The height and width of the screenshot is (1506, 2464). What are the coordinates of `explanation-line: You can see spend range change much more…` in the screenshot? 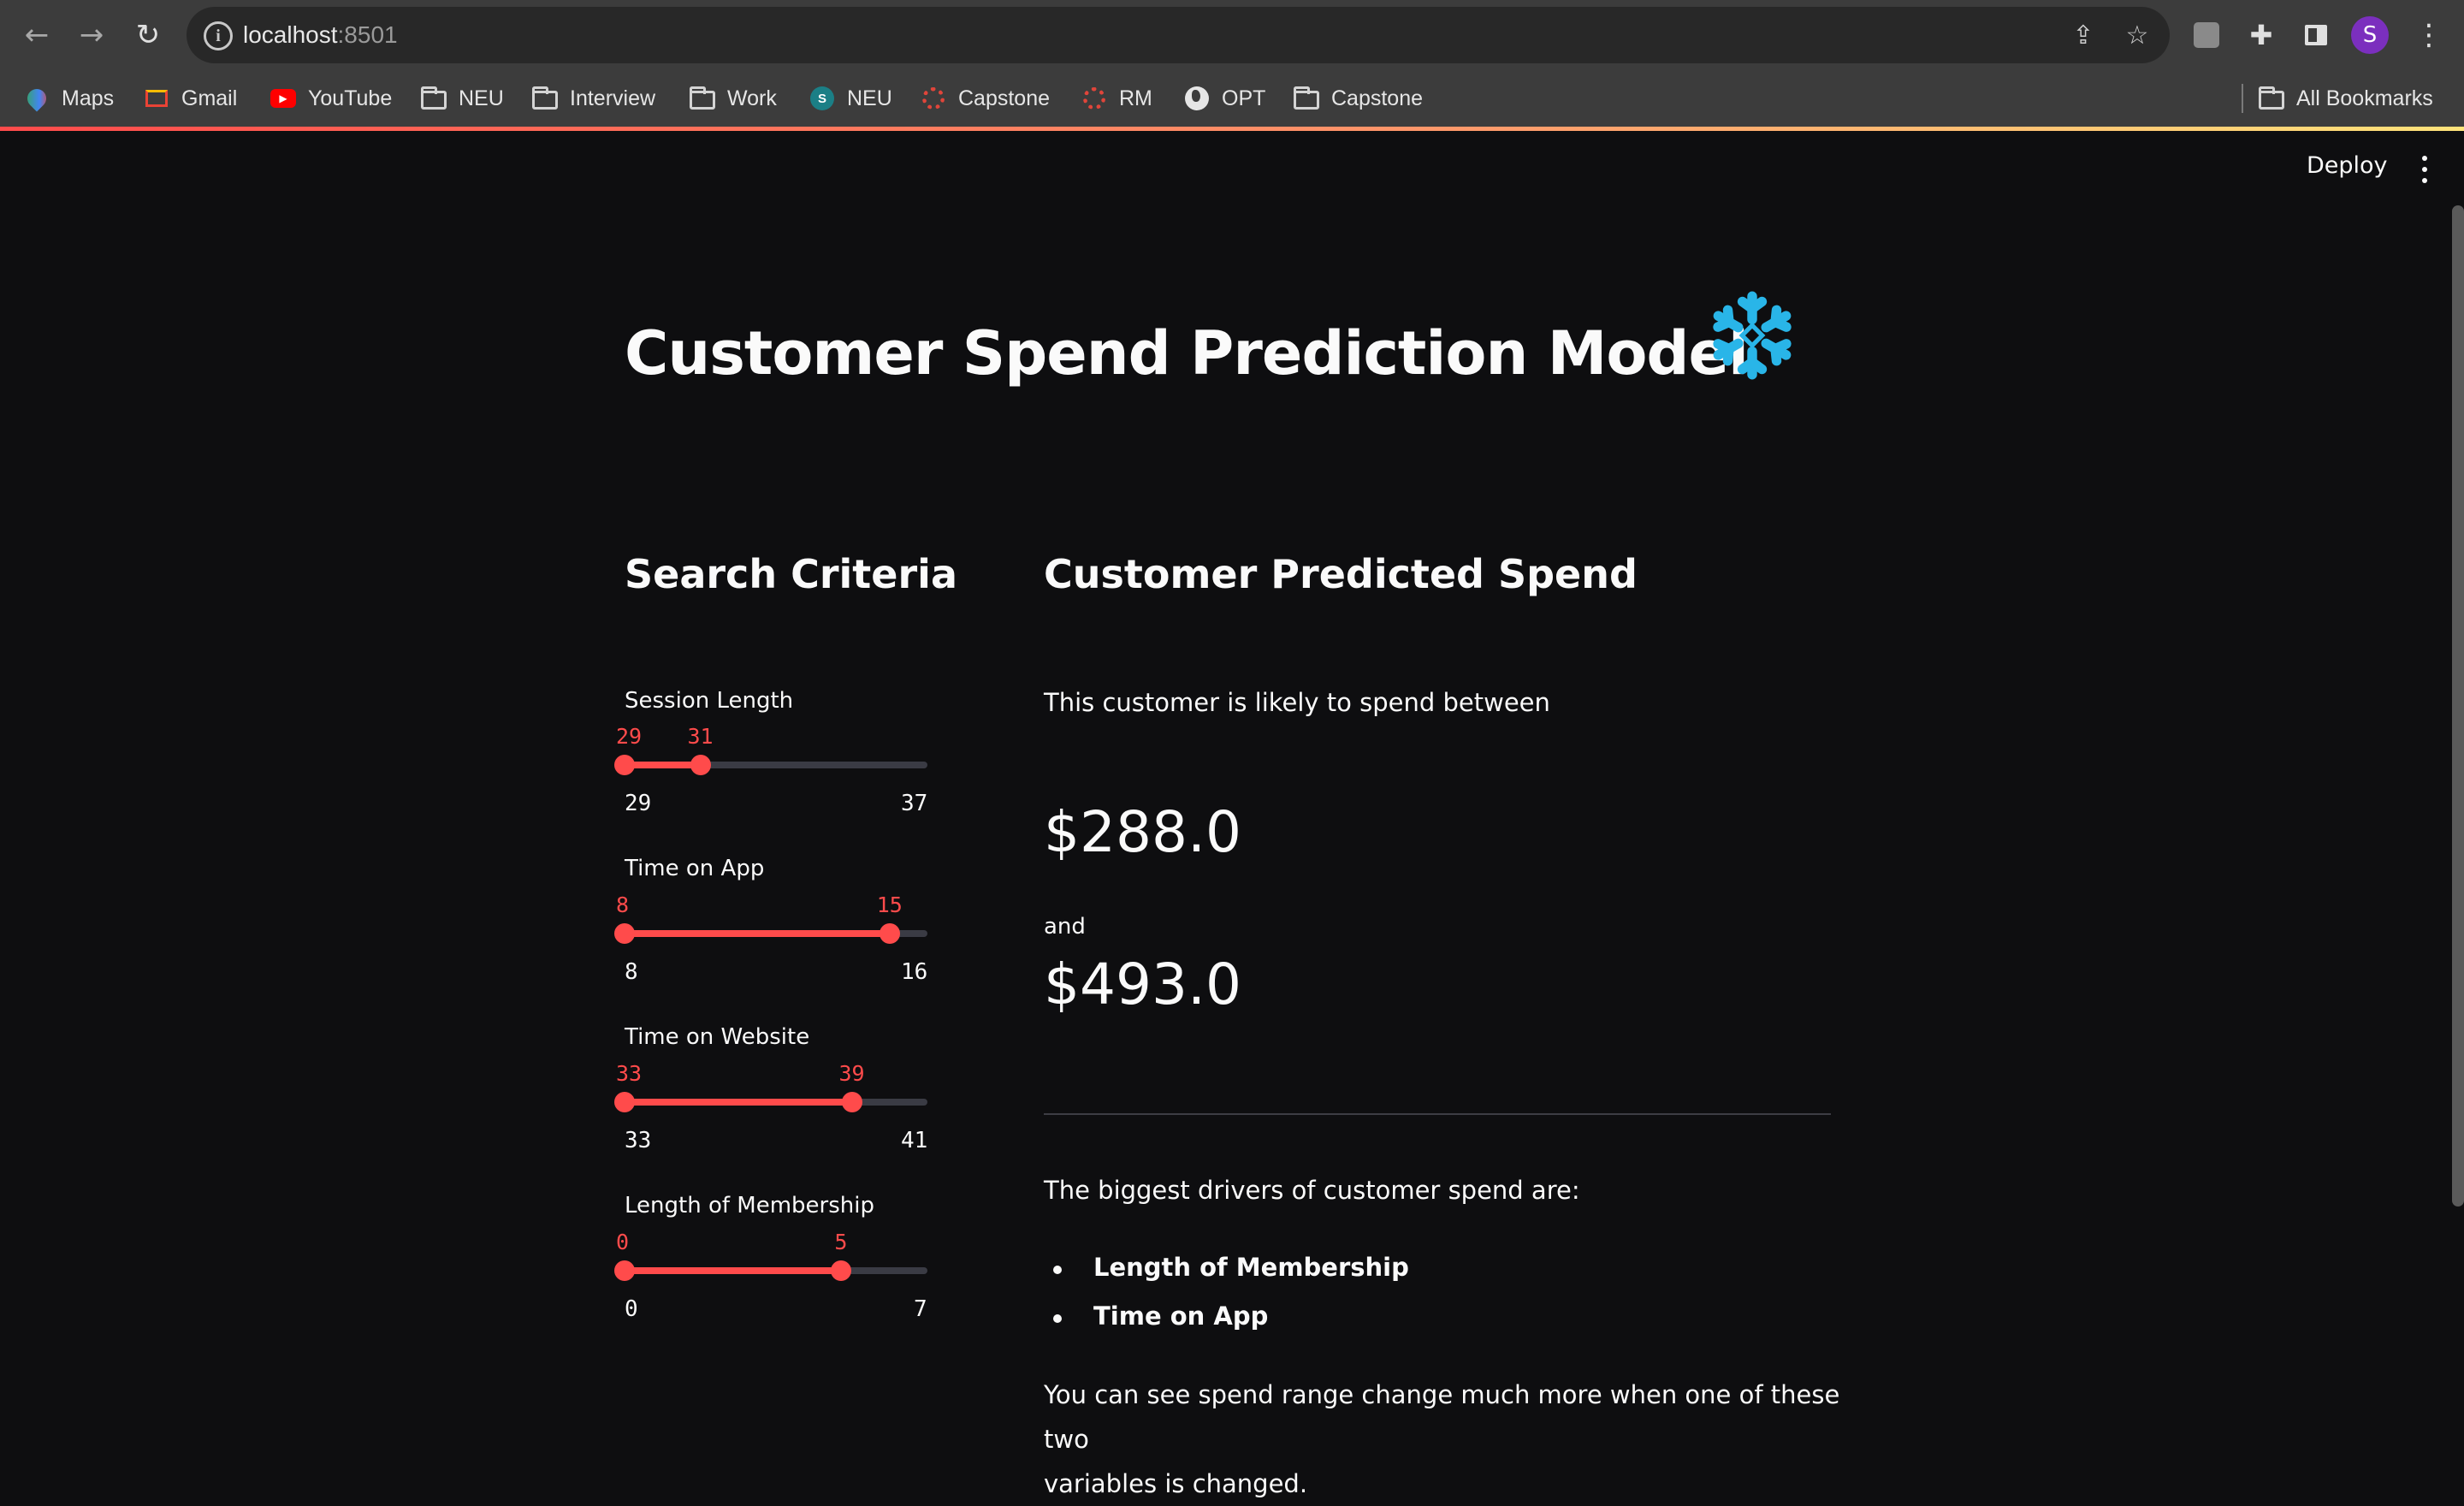 It's located at (1442, 1417).